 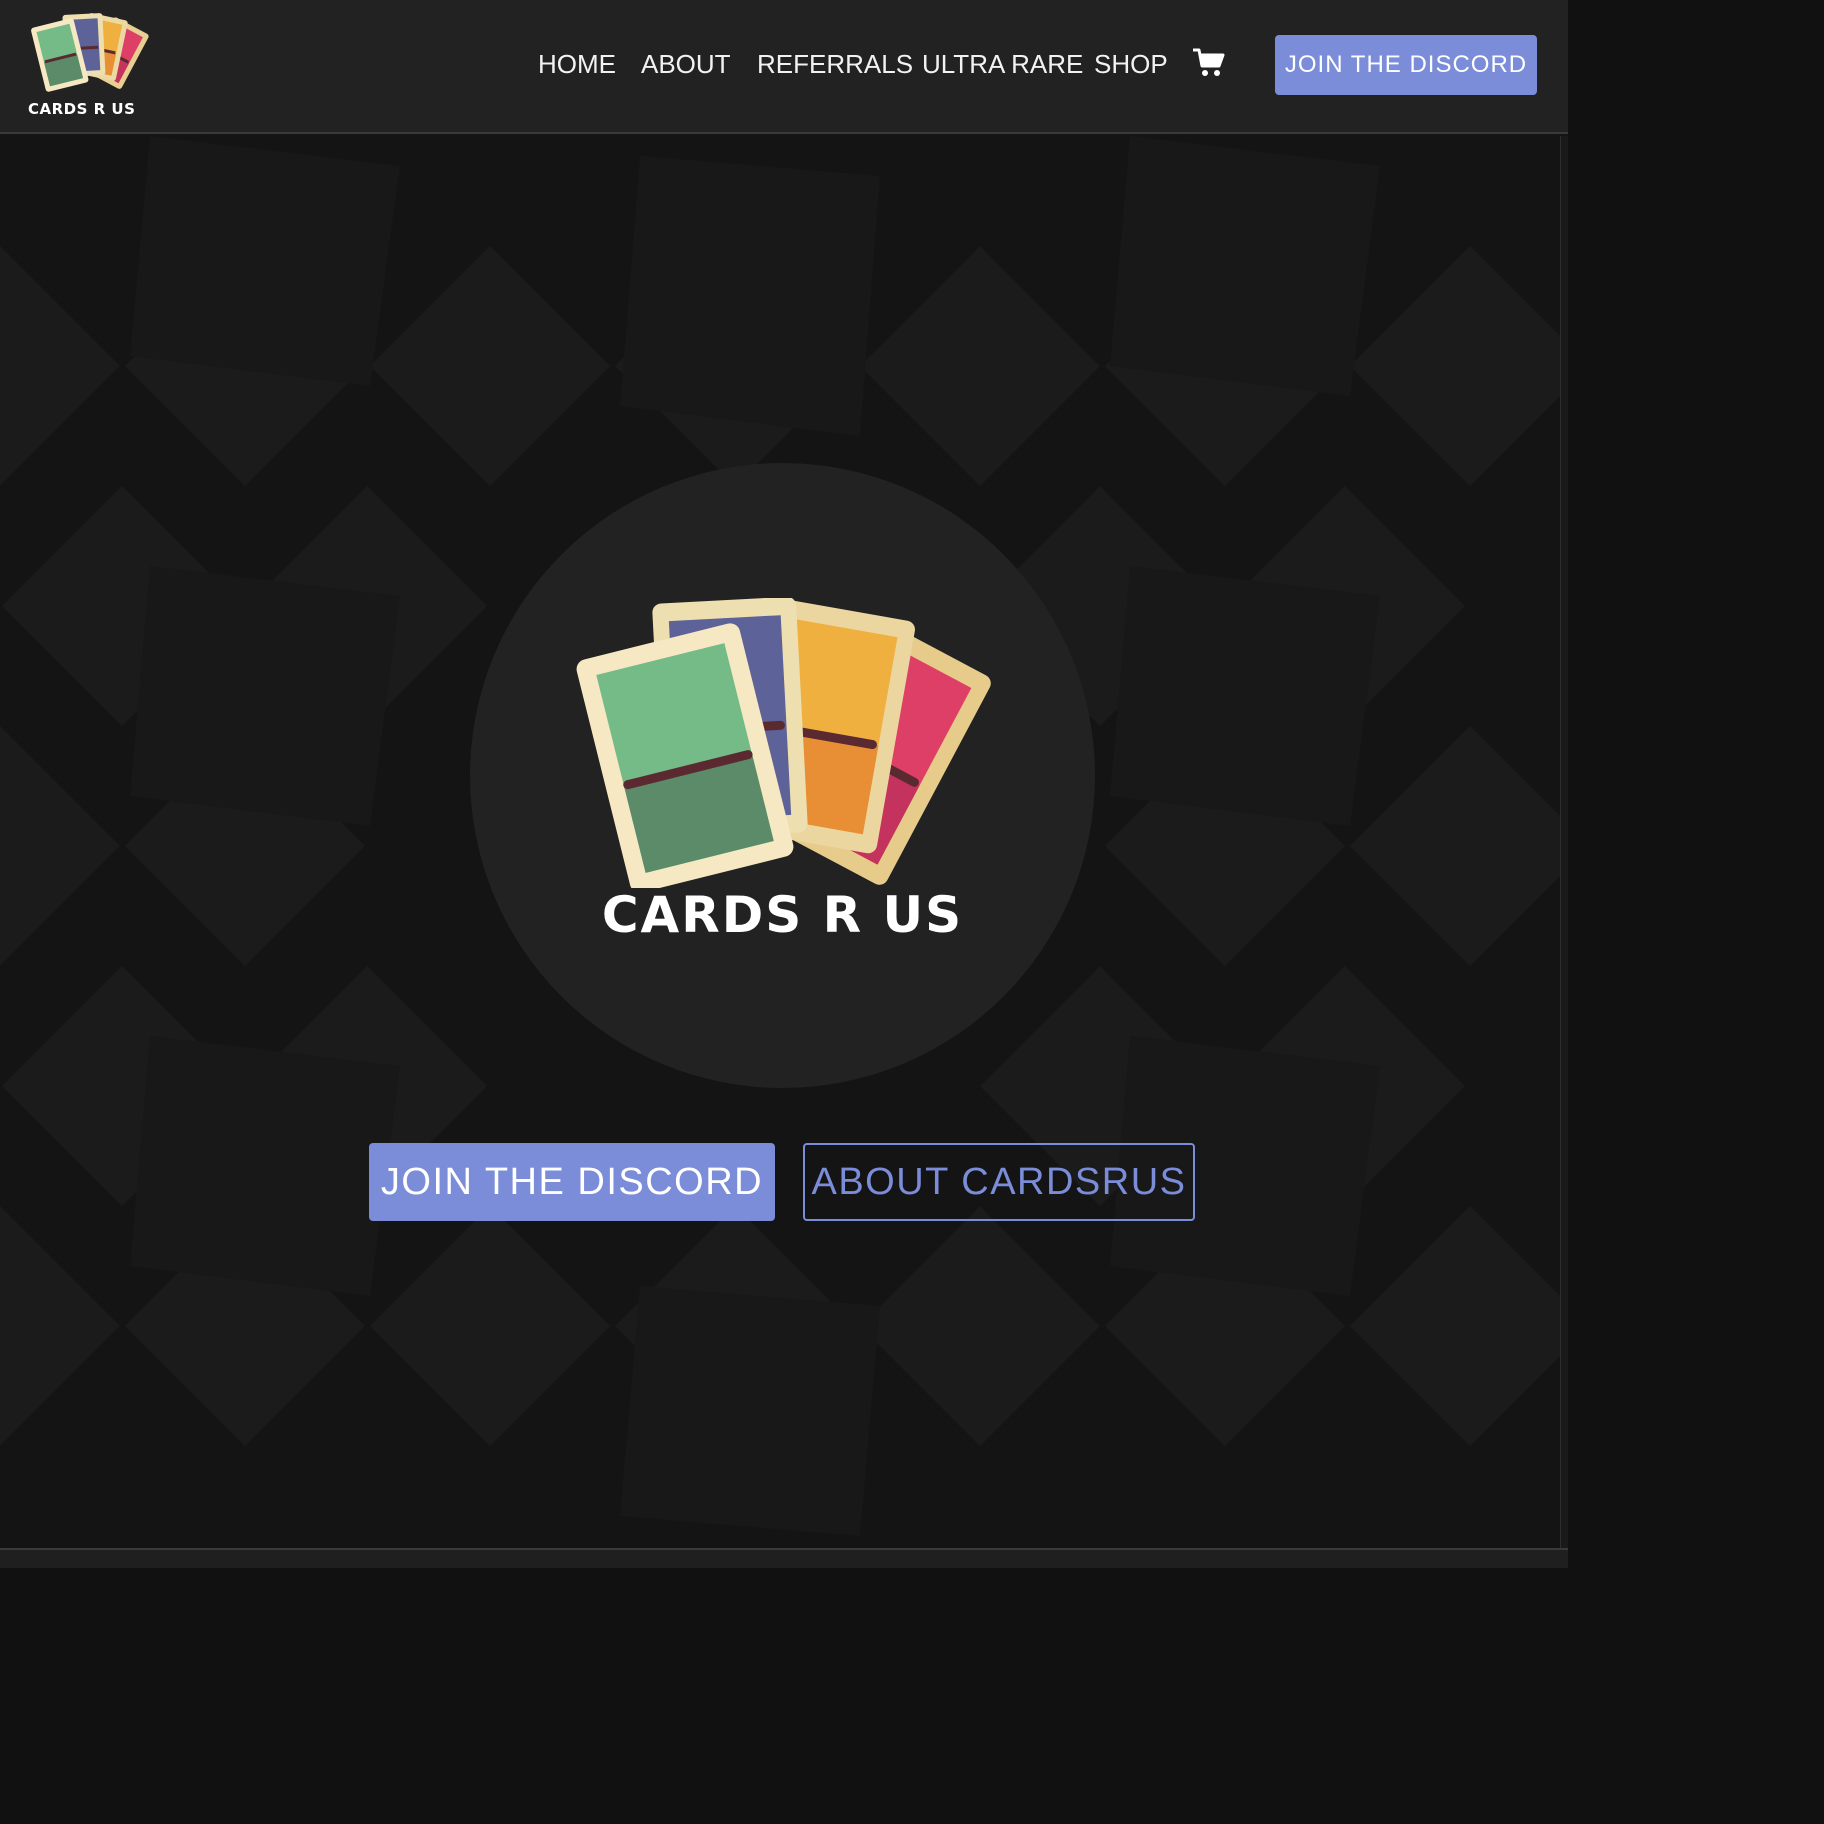 I want to click on header-logo-wordmark: CARDS R US, so click(x=82, y=109).